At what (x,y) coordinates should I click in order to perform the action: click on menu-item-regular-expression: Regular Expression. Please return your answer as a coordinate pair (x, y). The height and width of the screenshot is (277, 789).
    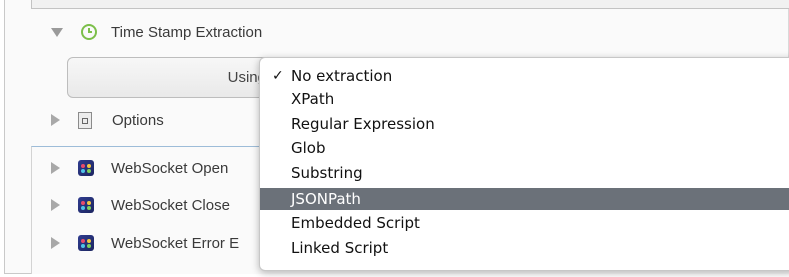
    Looking at the image, I should click on (524, 124).